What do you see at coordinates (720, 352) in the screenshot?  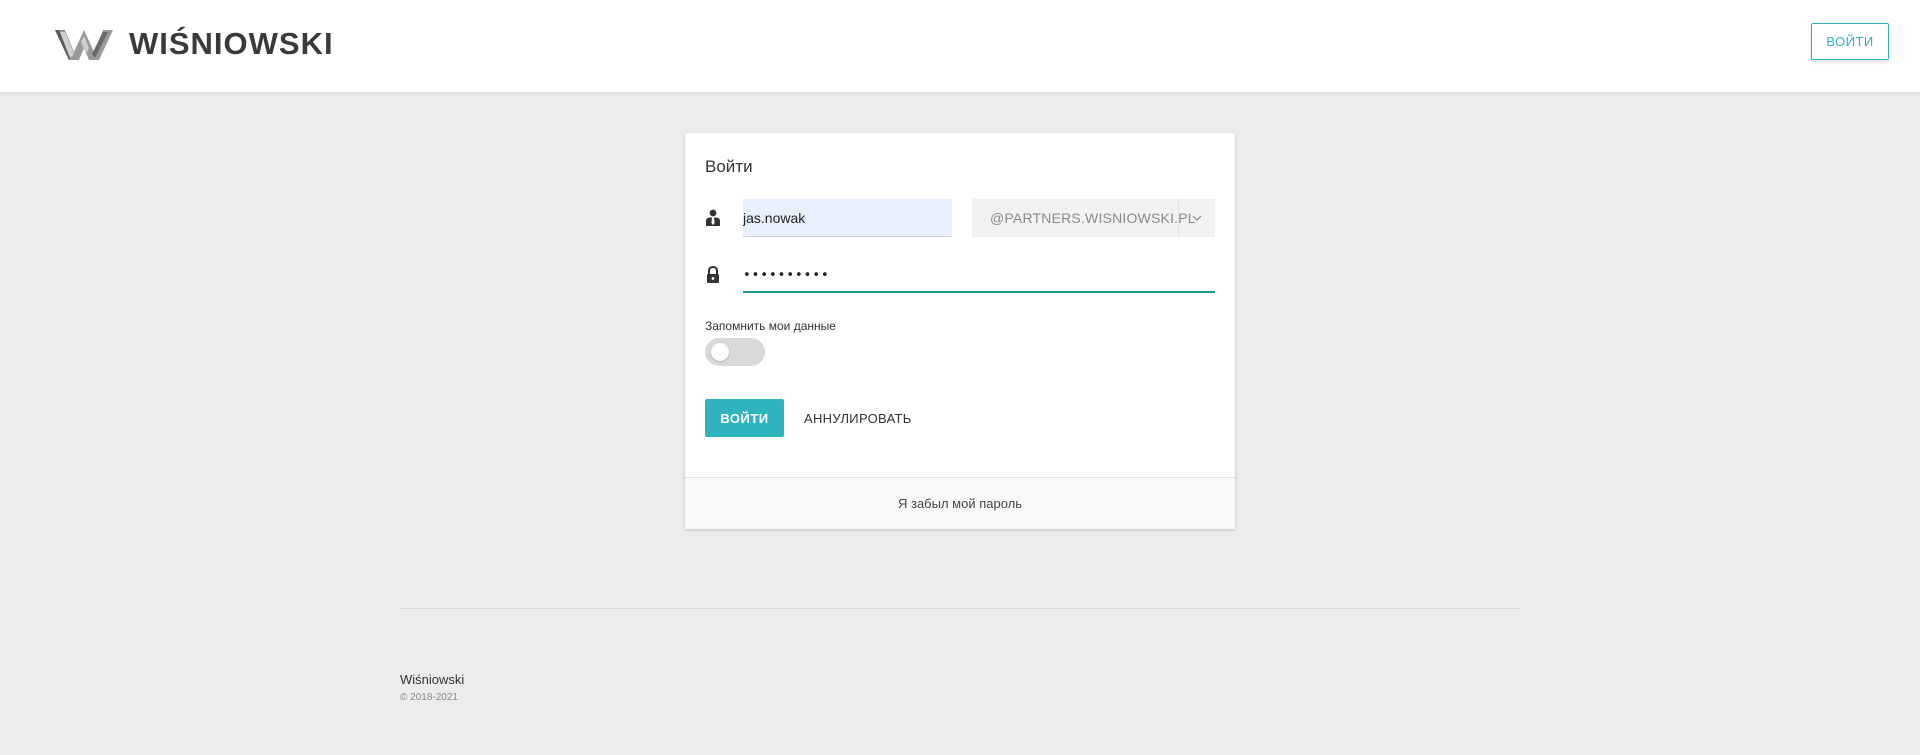 I see `toggle-knob` at bounding box center [720, 352].